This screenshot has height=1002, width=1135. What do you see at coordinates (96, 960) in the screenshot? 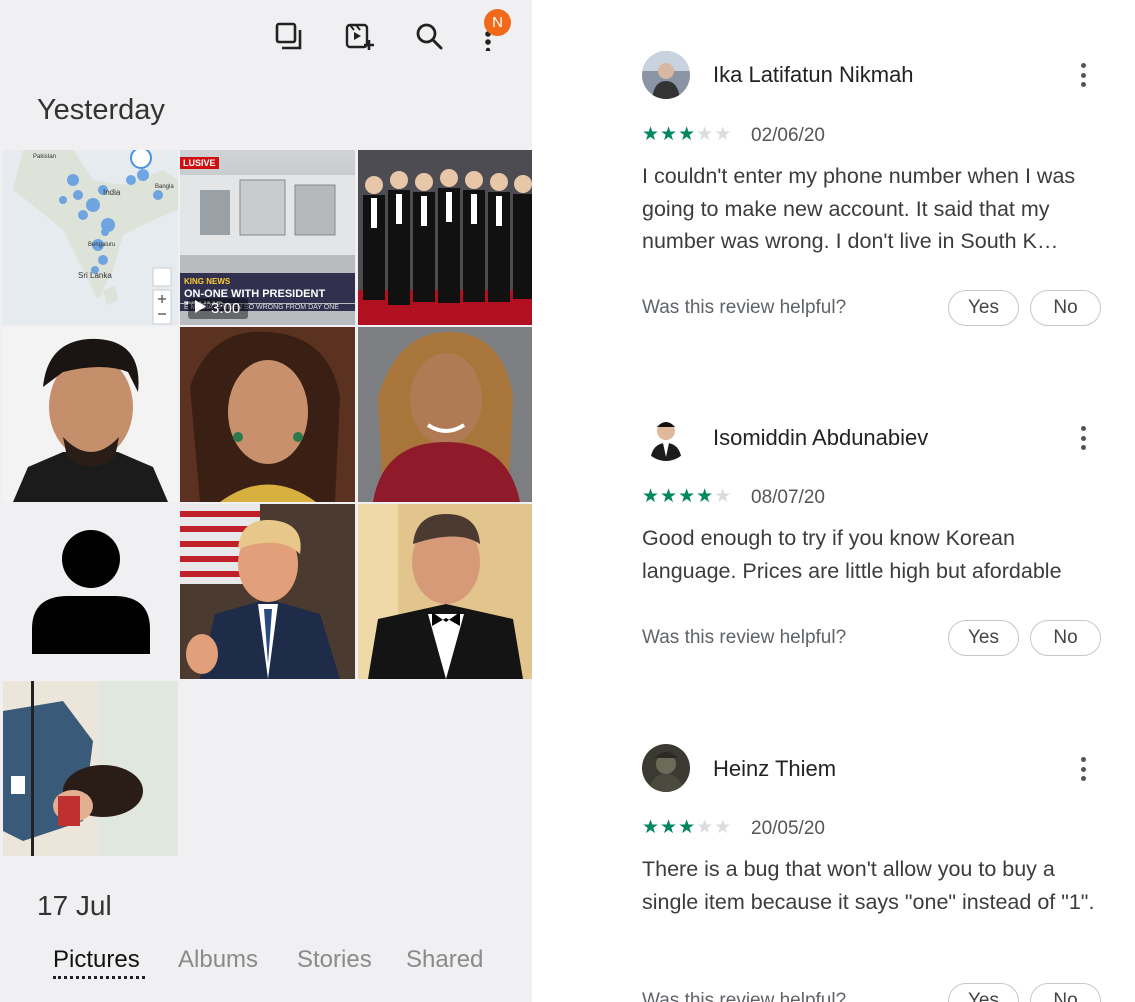
I see `tab-pictures: Pictures` at bounding box center [96, 960].